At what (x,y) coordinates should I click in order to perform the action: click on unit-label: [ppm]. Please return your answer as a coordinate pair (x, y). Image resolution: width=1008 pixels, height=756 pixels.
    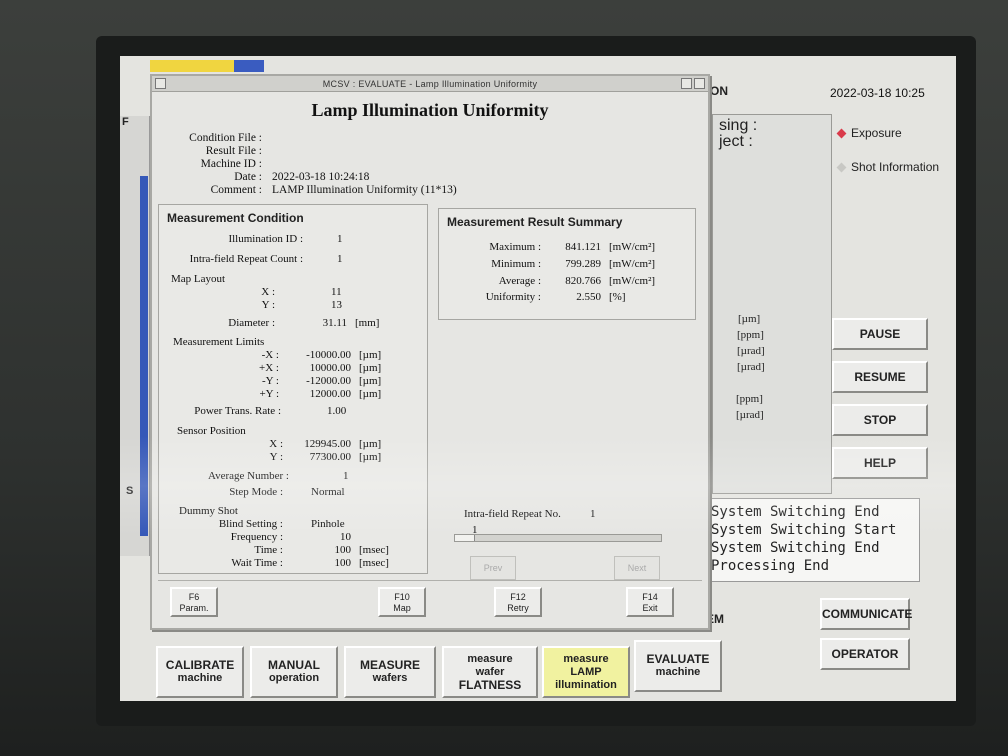
    Looking at the image, I should click on (749, 399).